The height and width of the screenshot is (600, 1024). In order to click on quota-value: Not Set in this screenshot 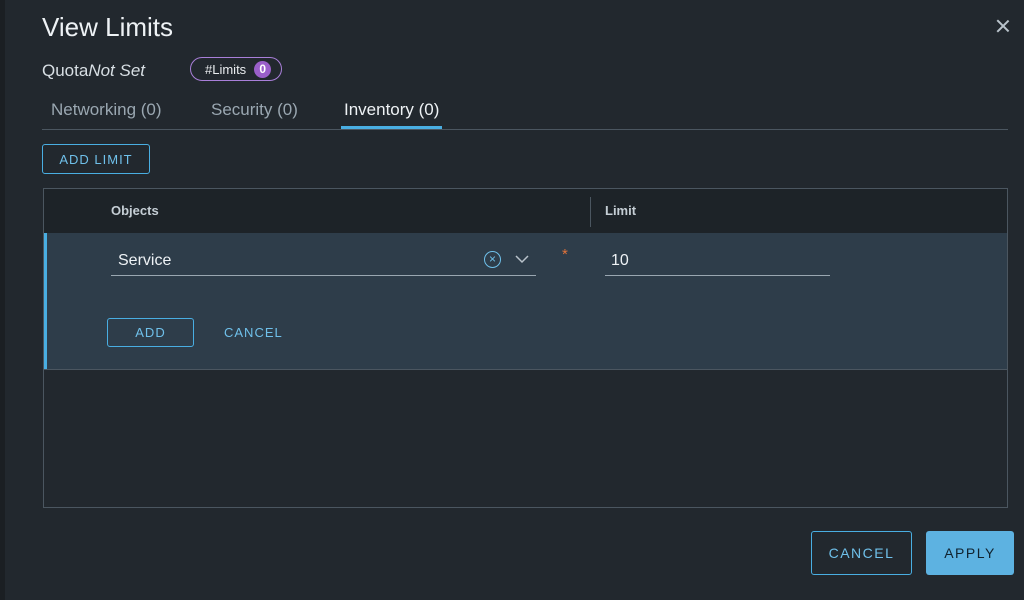, I will do `click(117, 70)`.